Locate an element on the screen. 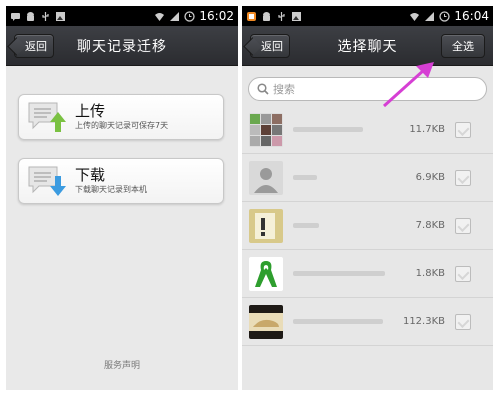 This screenshot has height=396, width=500. chat-row: 6.9KB is located at coordinates (367, 178).